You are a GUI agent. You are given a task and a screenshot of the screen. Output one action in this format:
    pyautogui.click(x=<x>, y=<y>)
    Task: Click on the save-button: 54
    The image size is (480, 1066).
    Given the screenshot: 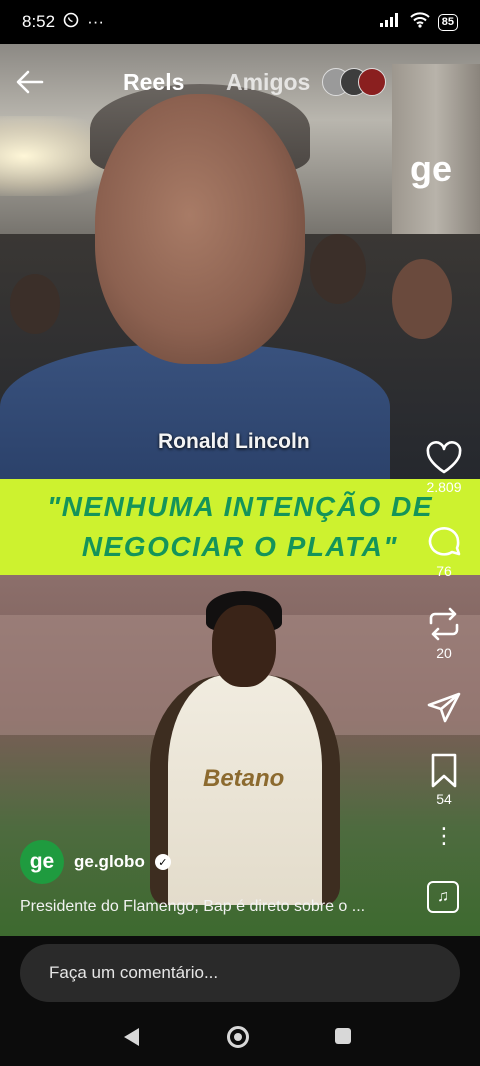 What is the action you would take?
    pyautogui.click(x=444, y=779)
    